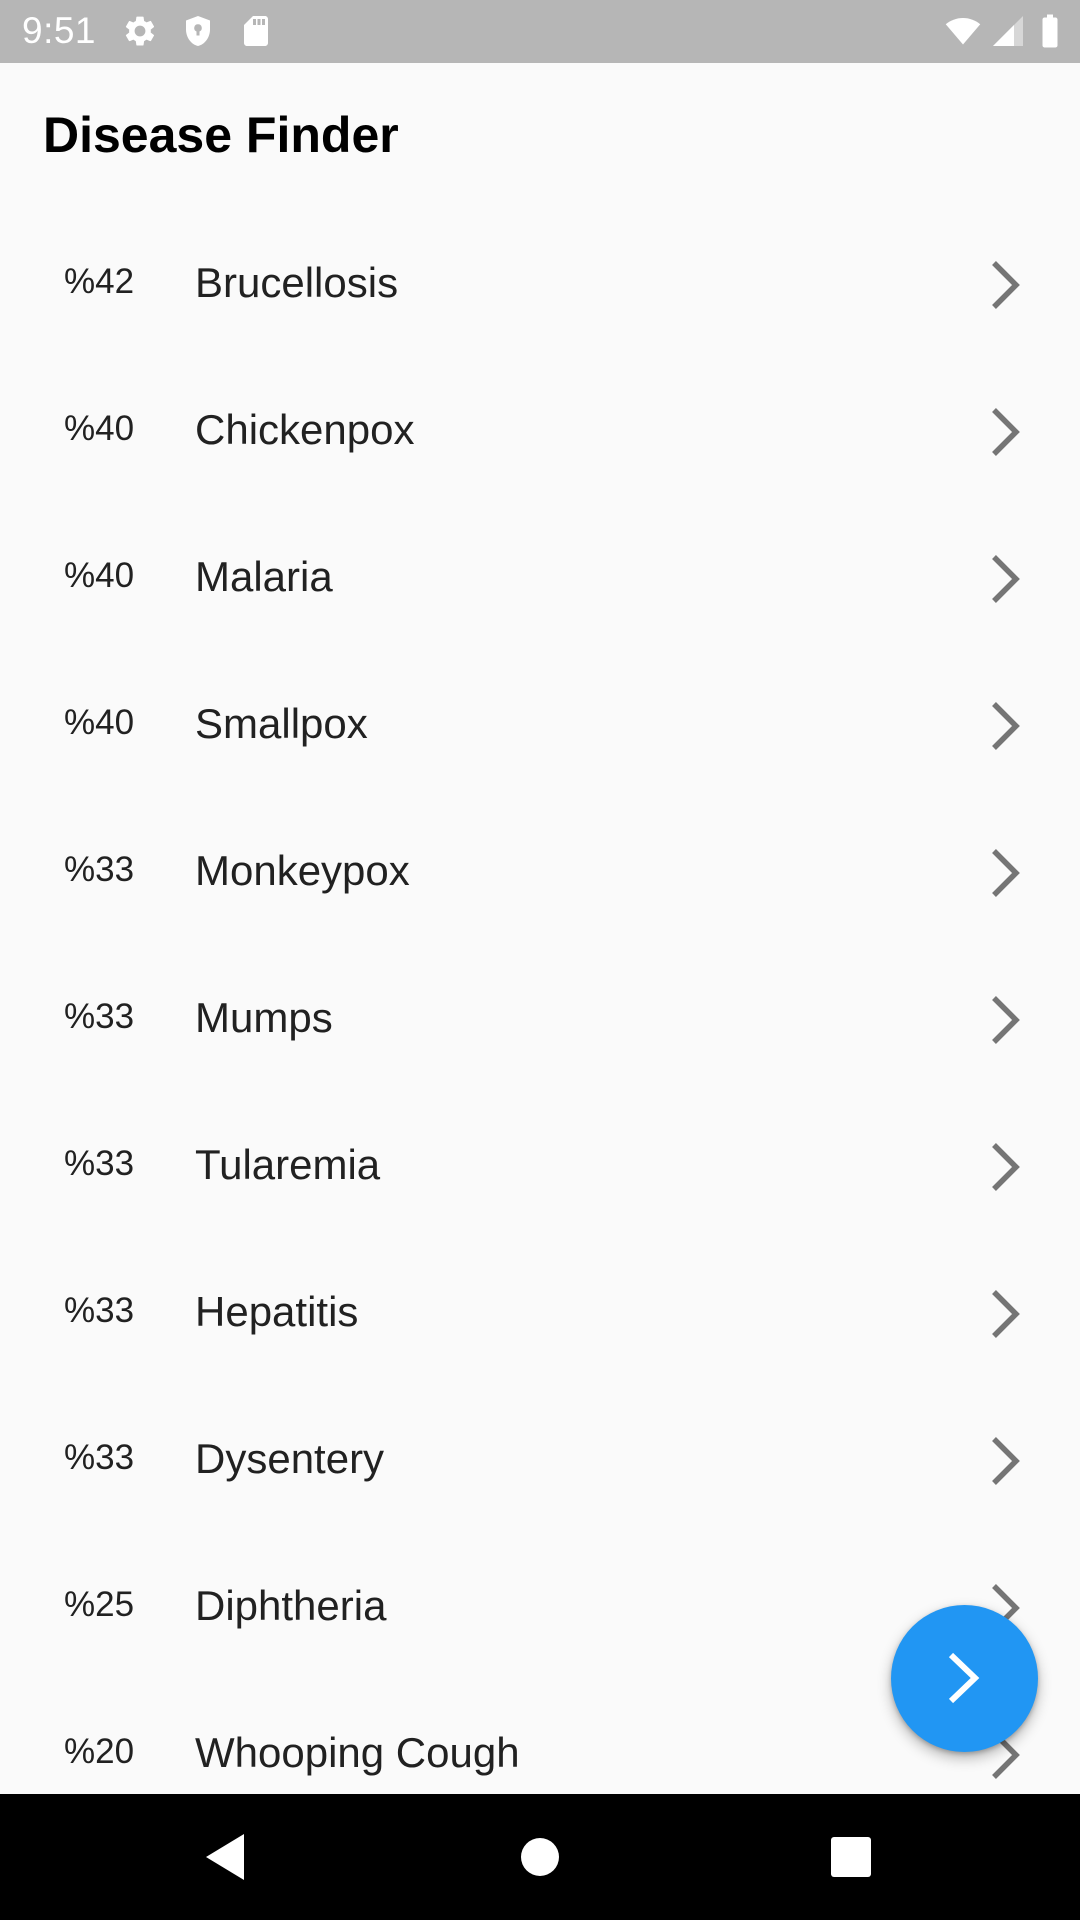 This screenshot has height=1920, width=1080. I want to click on match-percent: %25, so click(99, 1604).